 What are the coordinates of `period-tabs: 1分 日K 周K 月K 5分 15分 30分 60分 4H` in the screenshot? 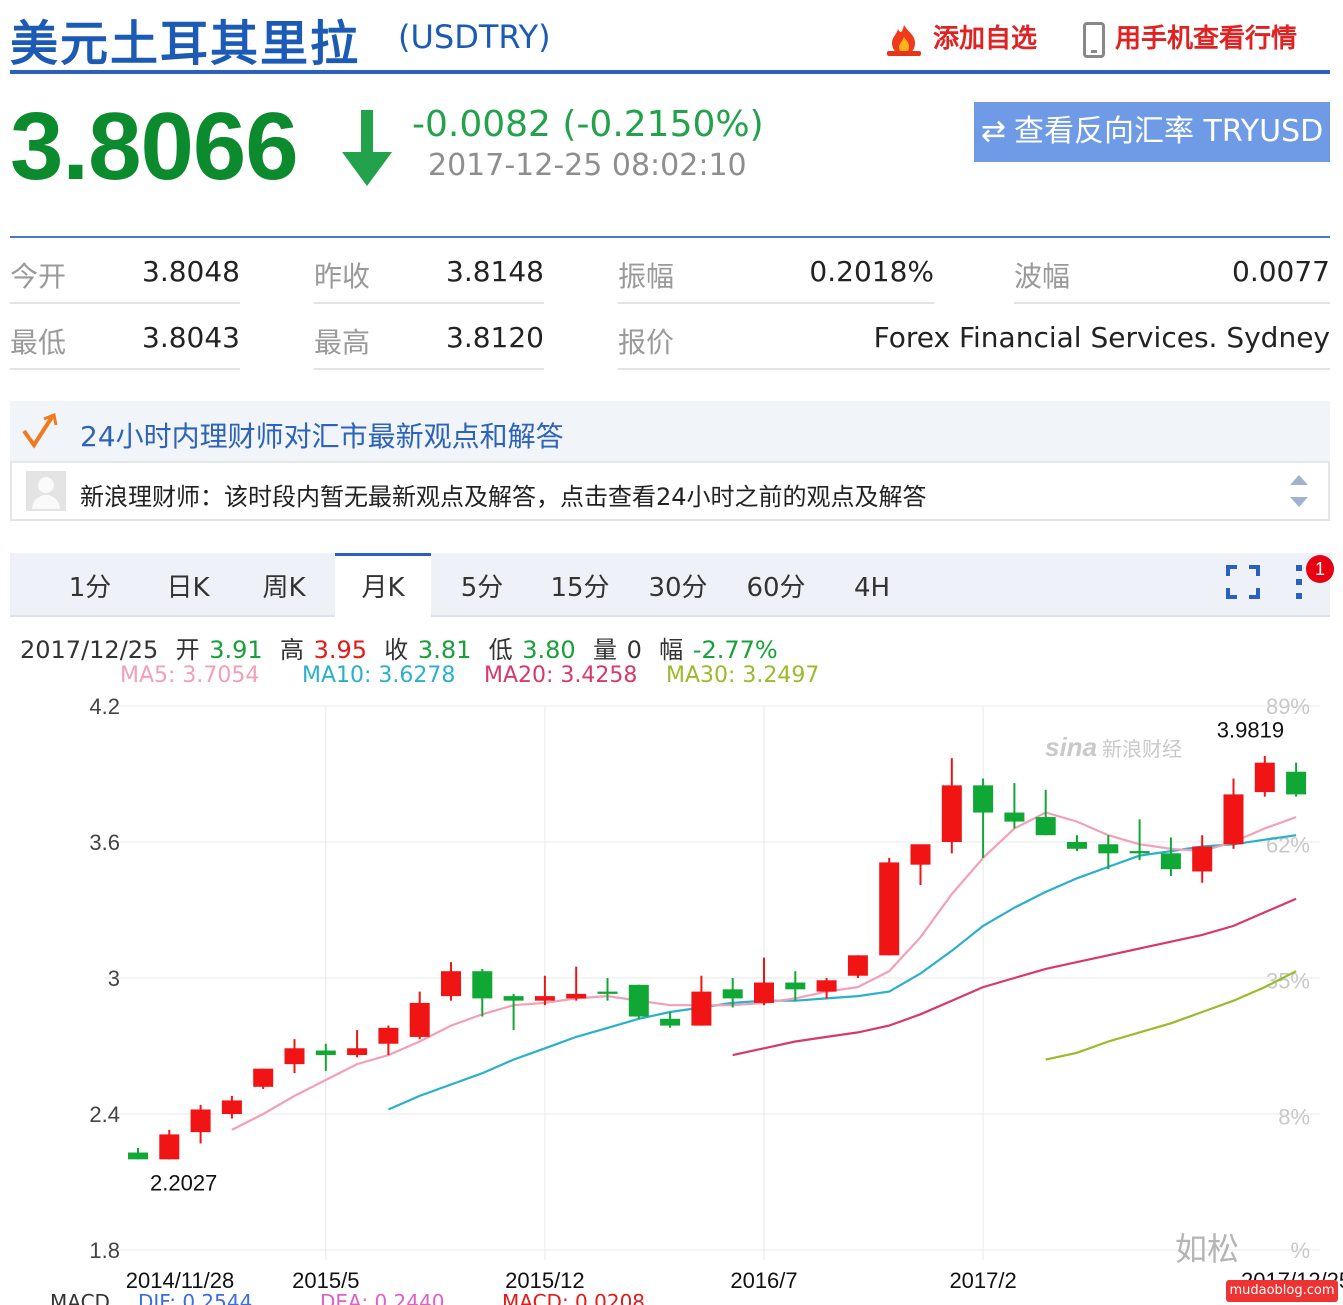 It's located at (670, 586).